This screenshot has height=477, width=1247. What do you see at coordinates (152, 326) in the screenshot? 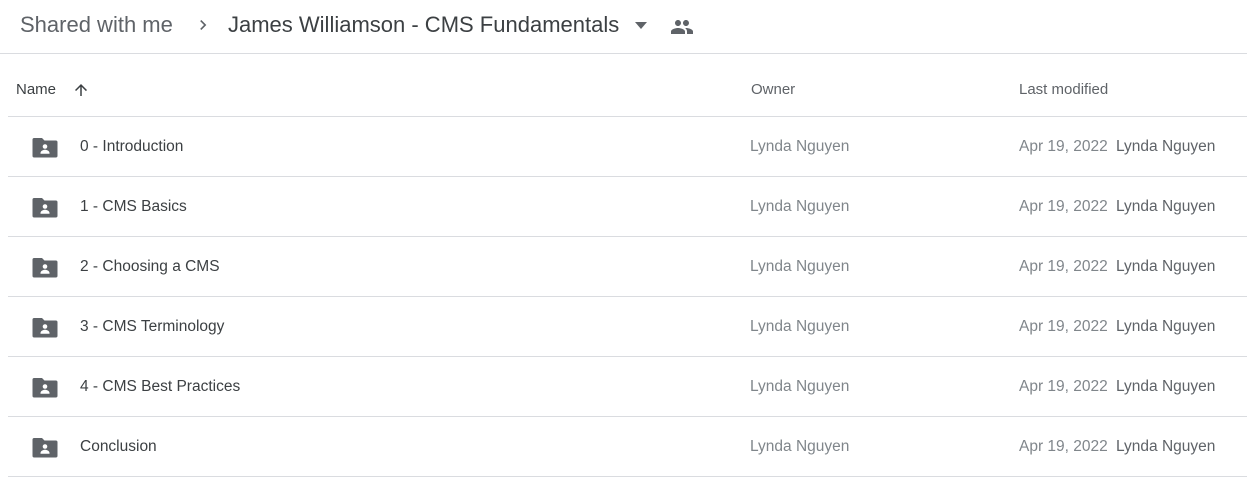
I see `row-name: 3 - CMS Terminology` at bounding box center [152, 326].